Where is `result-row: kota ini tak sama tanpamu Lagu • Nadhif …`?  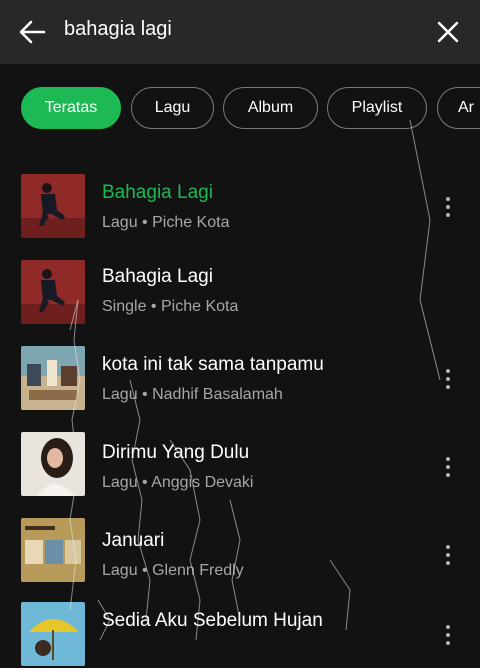 result-row: kota ini tak sama tanpamu Lagu • Nadhif … is located at coordinates (240, 370).